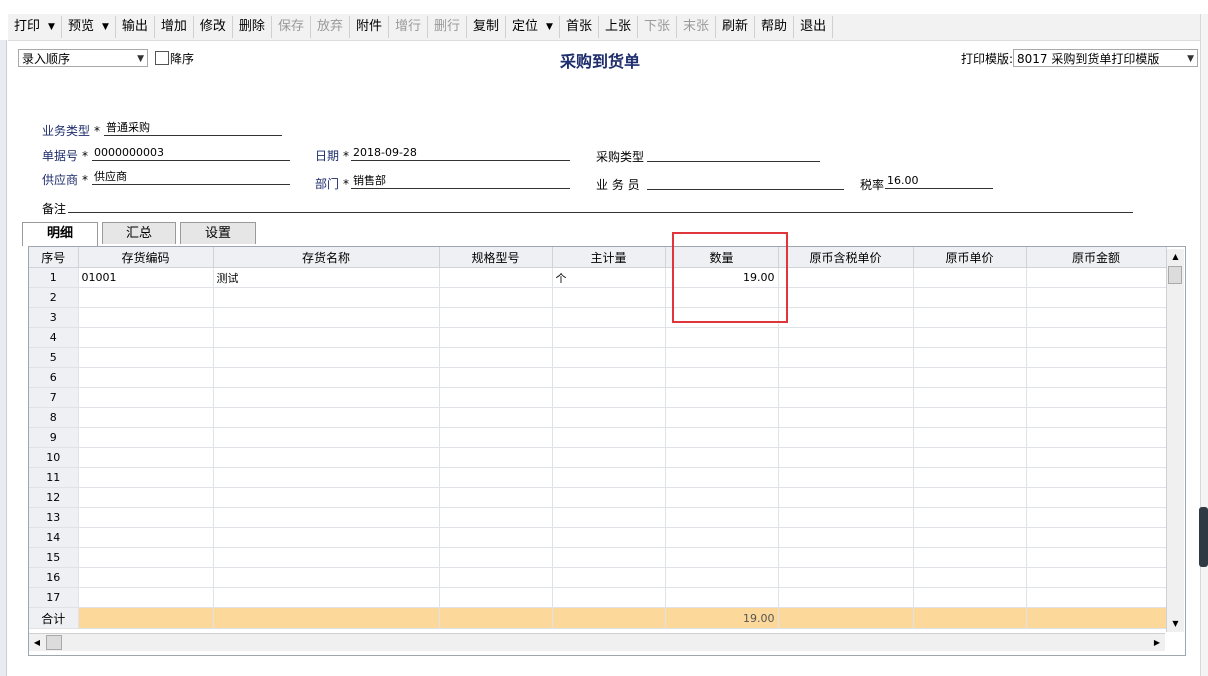 This screenshot has height=676, width=1208. Describe the element at coordinates (1175, 257) in the screenshot. I see `scroll-up-icon: ▲` at that location.